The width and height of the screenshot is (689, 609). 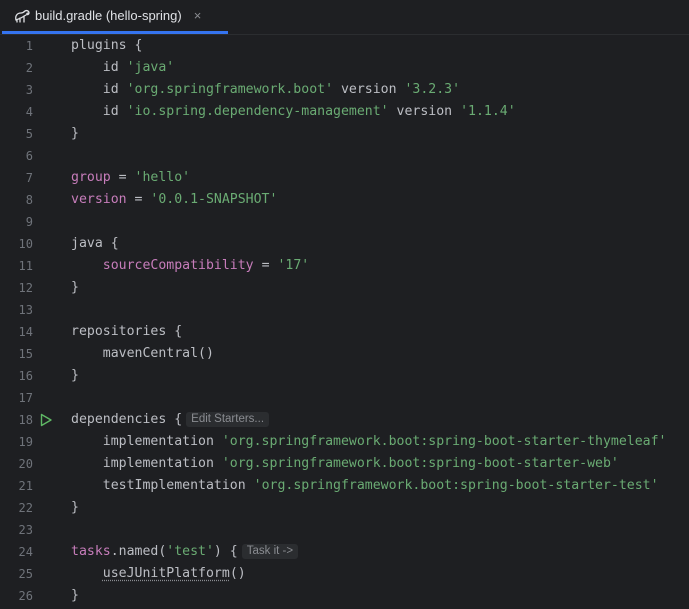 I want to click on close-icon: ×, so click(x=198, y=15).